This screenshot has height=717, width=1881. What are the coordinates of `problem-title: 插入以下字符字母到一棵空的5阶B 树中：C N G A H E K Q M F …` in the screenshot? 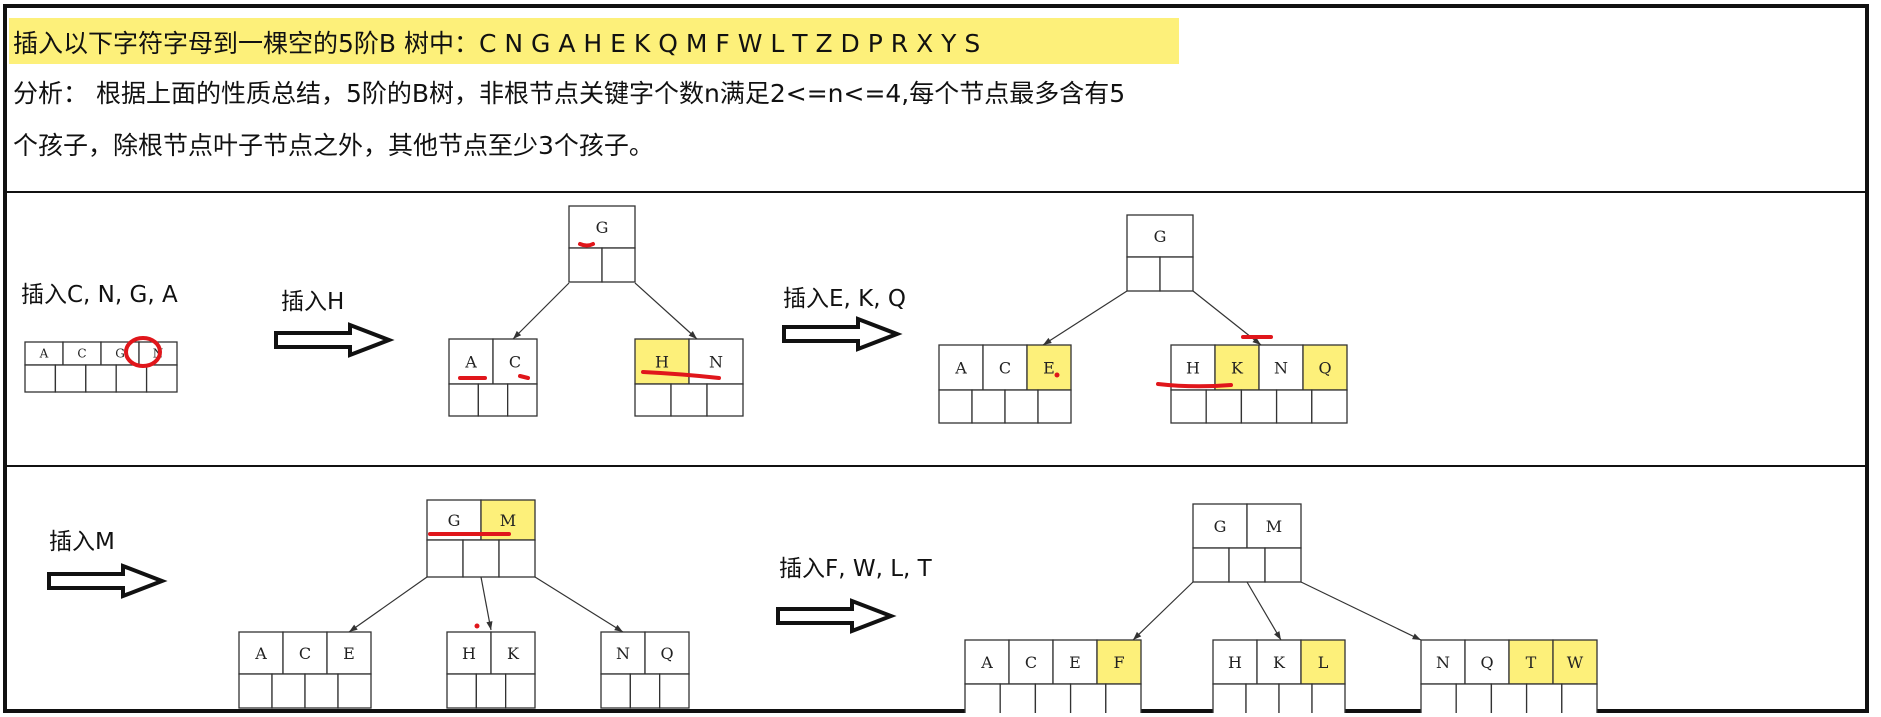 It's located at (496, 43).